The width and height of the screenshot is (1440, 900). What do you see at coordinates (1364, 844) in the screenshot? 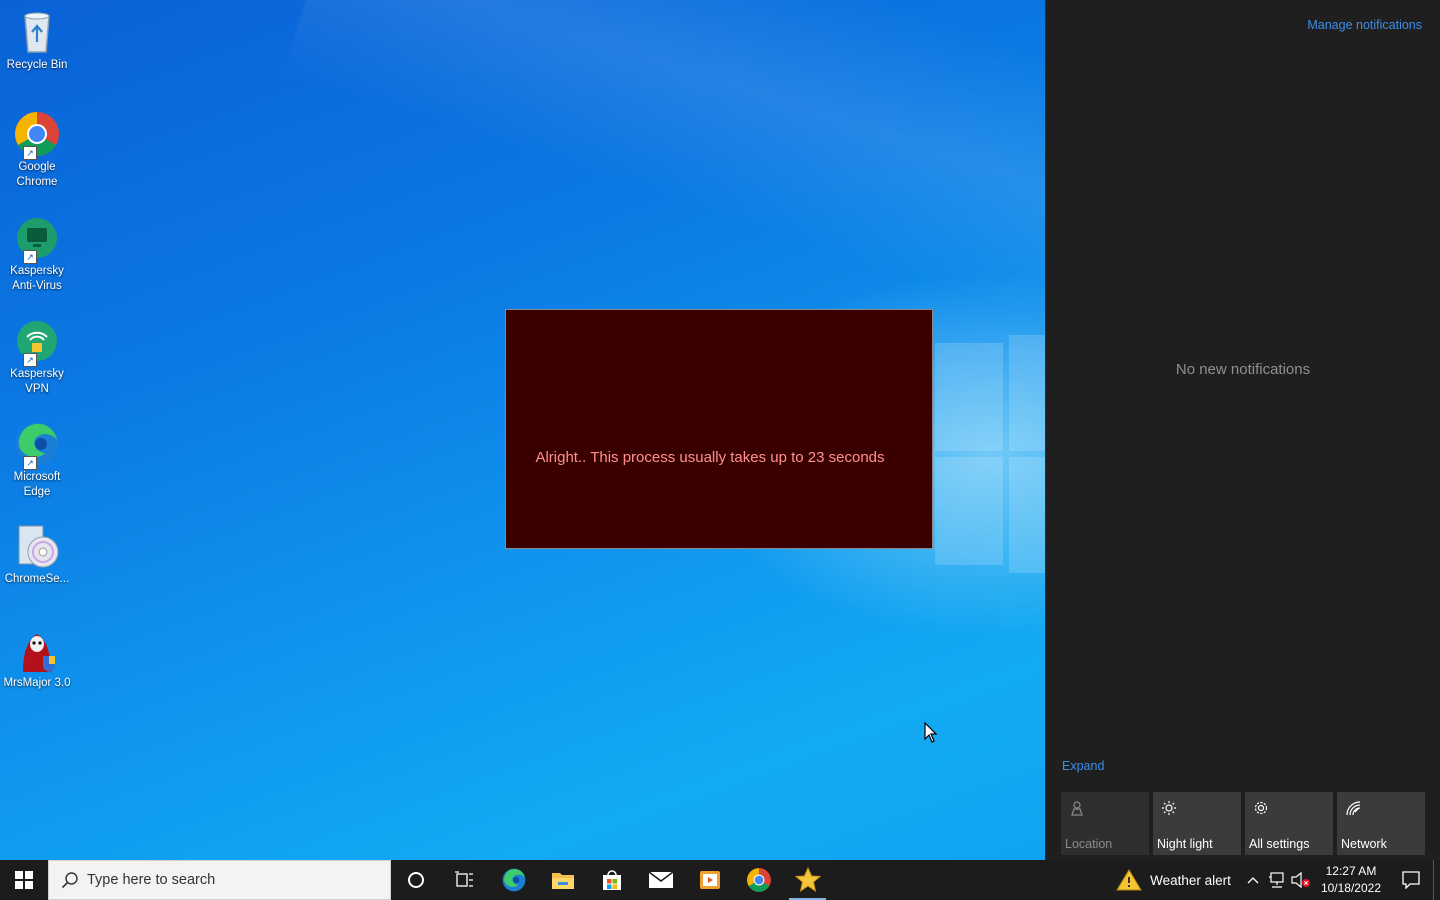
I see `quick-action-label: Network` at bounding box center [1364, 844].